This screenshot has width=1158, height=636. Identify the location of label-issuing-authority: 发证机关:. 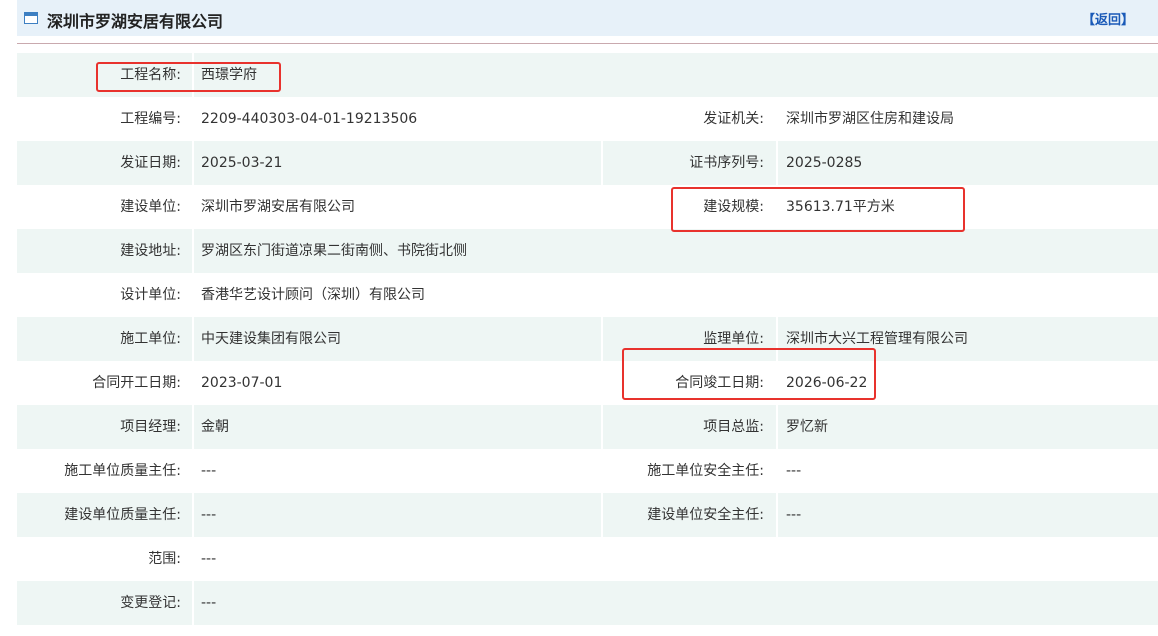
(733, 119).